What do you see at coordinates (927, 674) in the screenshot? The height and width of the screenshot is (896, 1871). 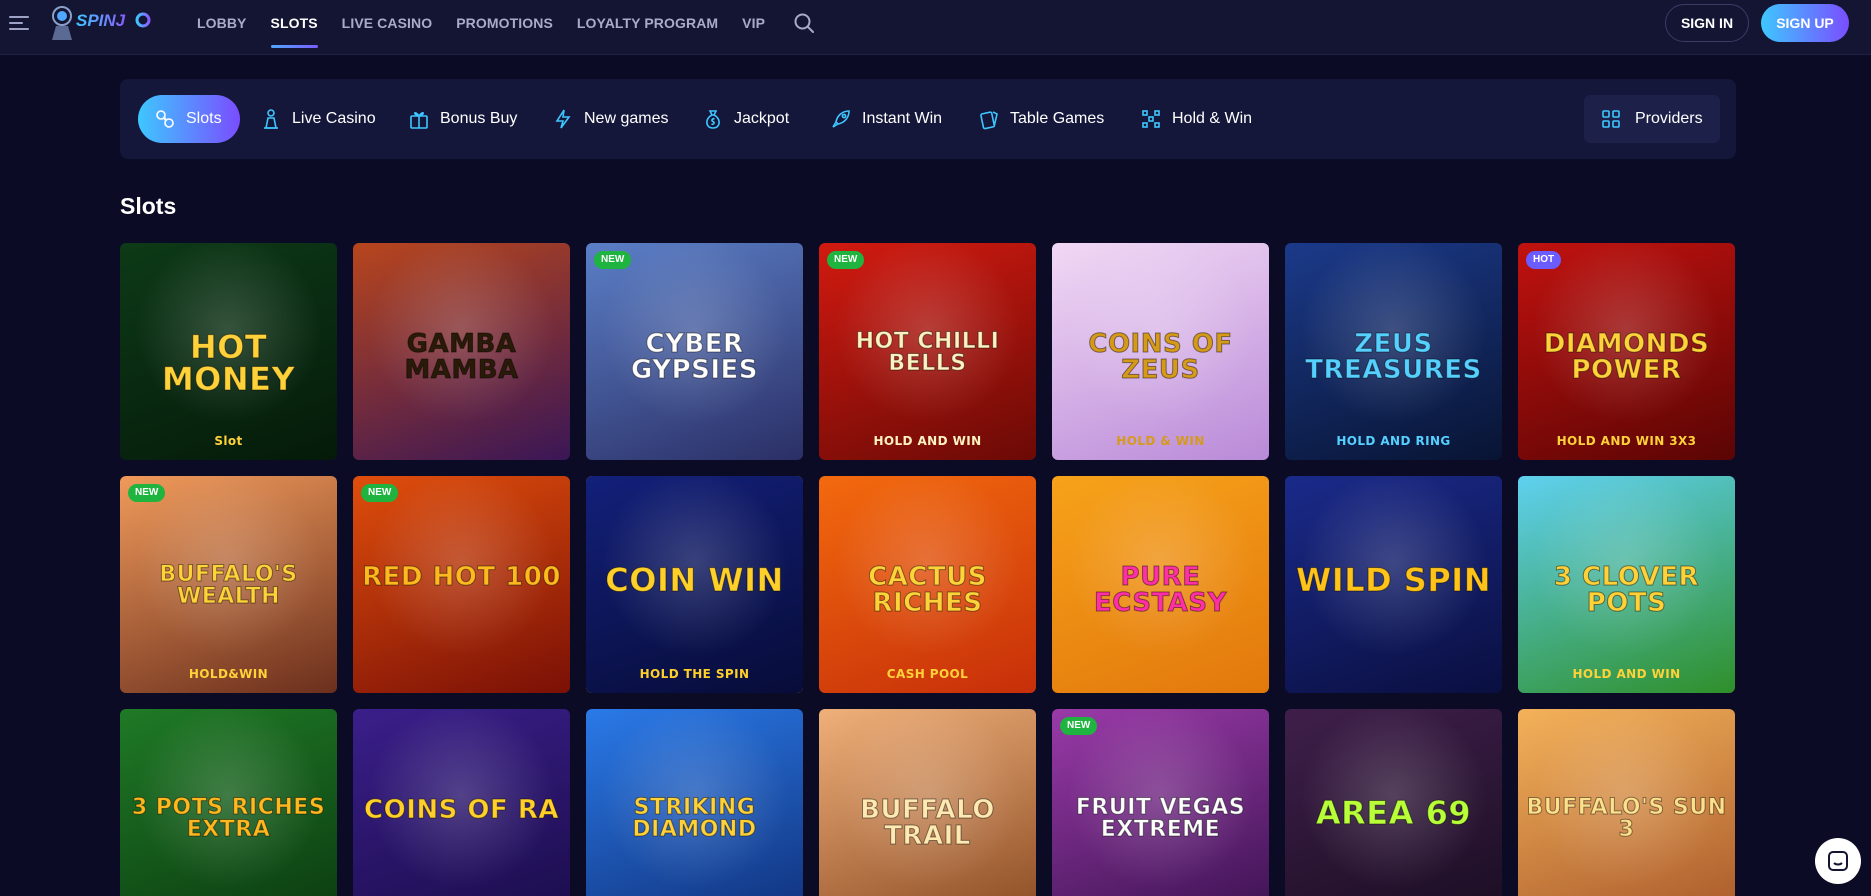 I see `game-subtitle: CASH POOL` at bounding box center [927, 674].